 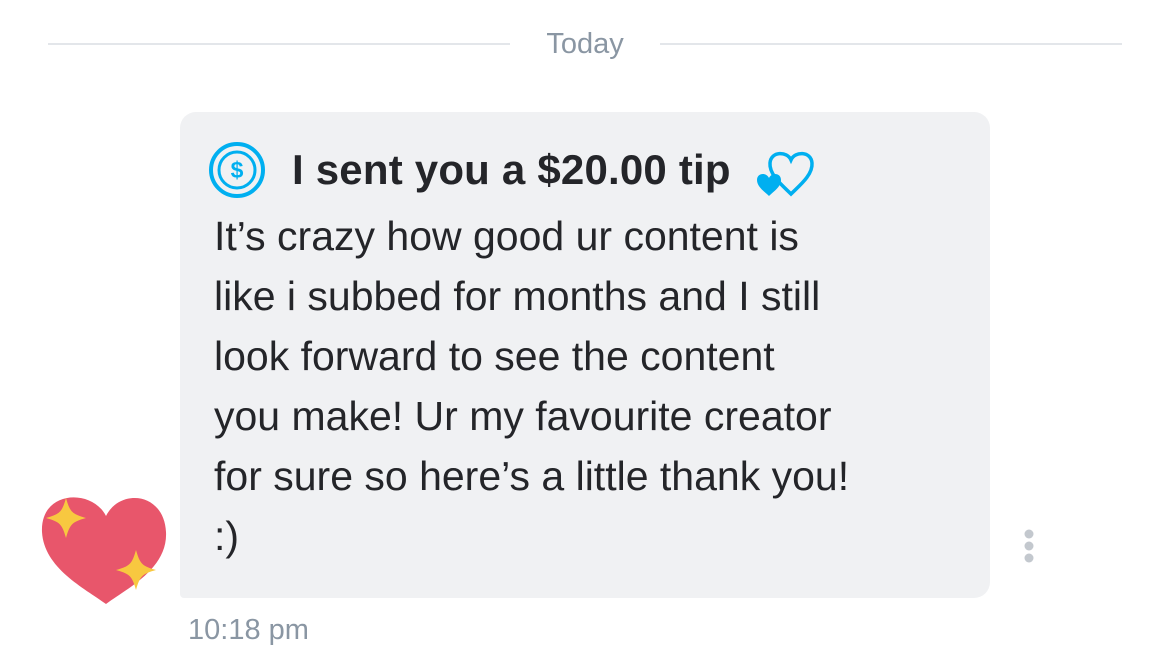 I want to click on sender-avatar, so click(x=105, y=548).